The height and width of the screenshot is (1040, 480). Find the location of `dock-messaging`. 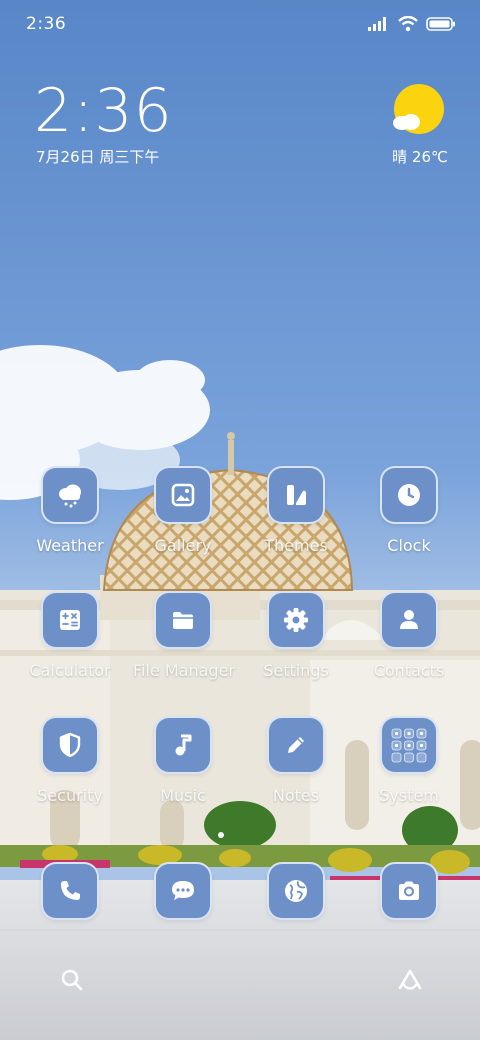

dock-messaging is located at coordinates (183, 891).